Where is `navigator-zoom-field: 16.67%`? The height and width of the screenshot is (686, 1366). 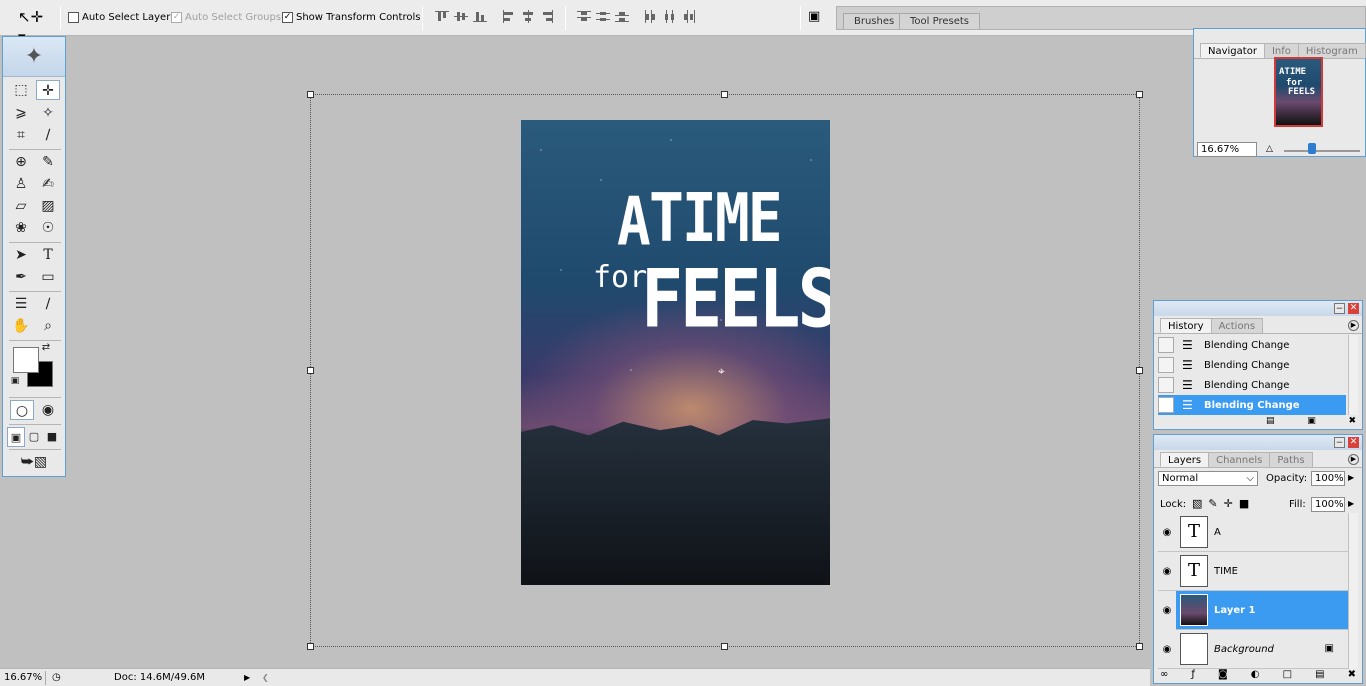
navigator-zoom-field: 16.67% is located at coordinates (1227, 149).